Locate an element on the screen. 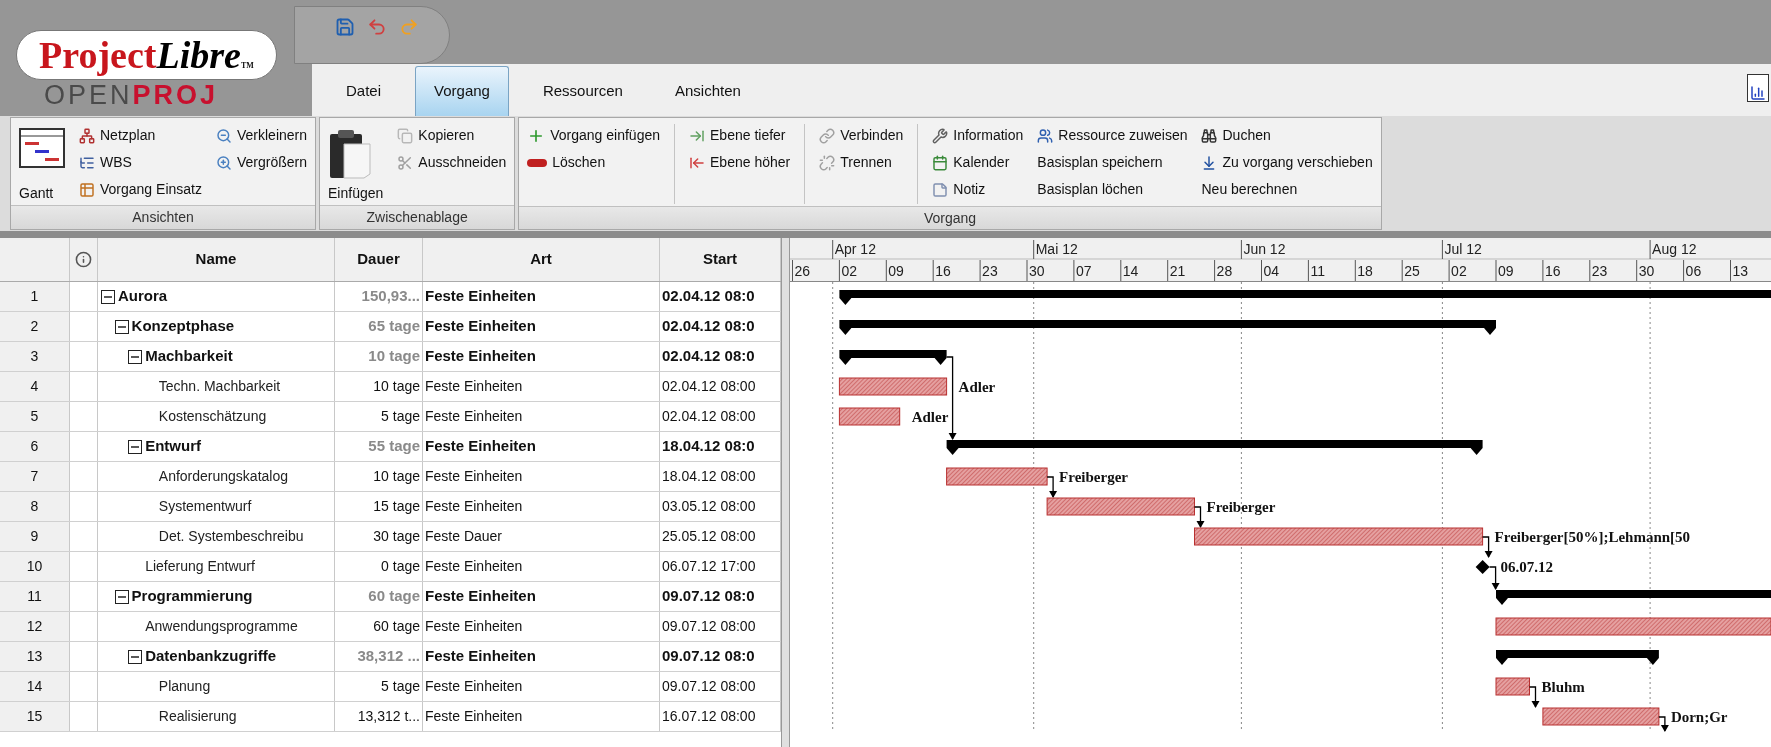  week-label: 11 is located at coordinates (1317, 271).